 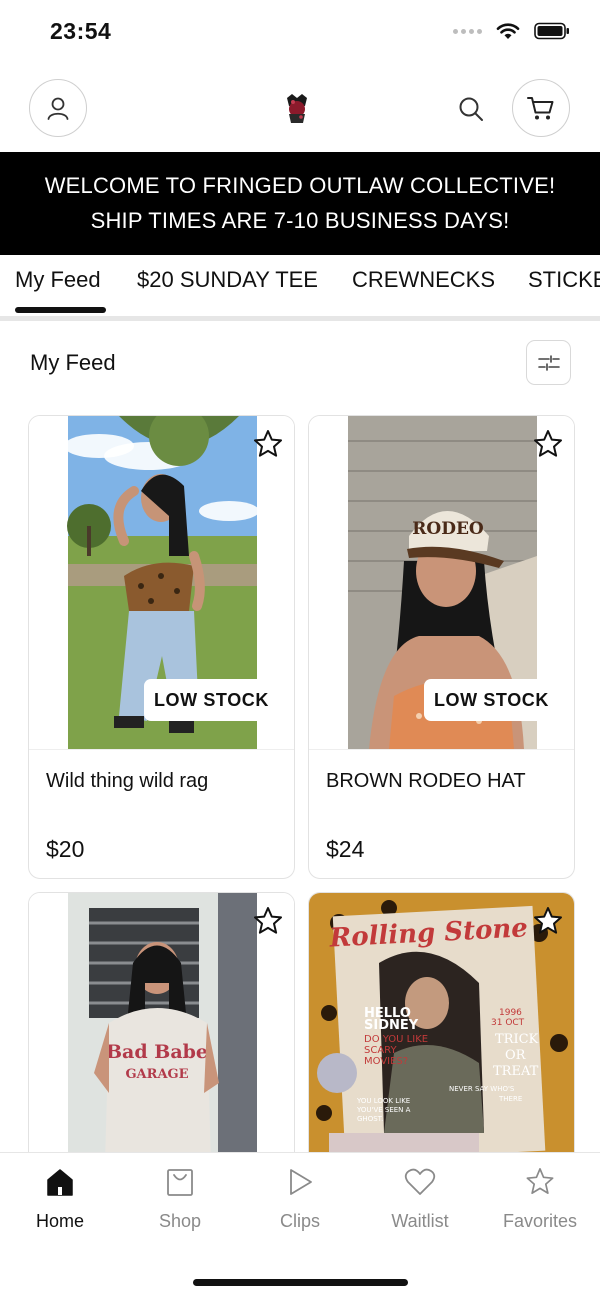 I want to click on cart-icon, so click(x=540, y=108).